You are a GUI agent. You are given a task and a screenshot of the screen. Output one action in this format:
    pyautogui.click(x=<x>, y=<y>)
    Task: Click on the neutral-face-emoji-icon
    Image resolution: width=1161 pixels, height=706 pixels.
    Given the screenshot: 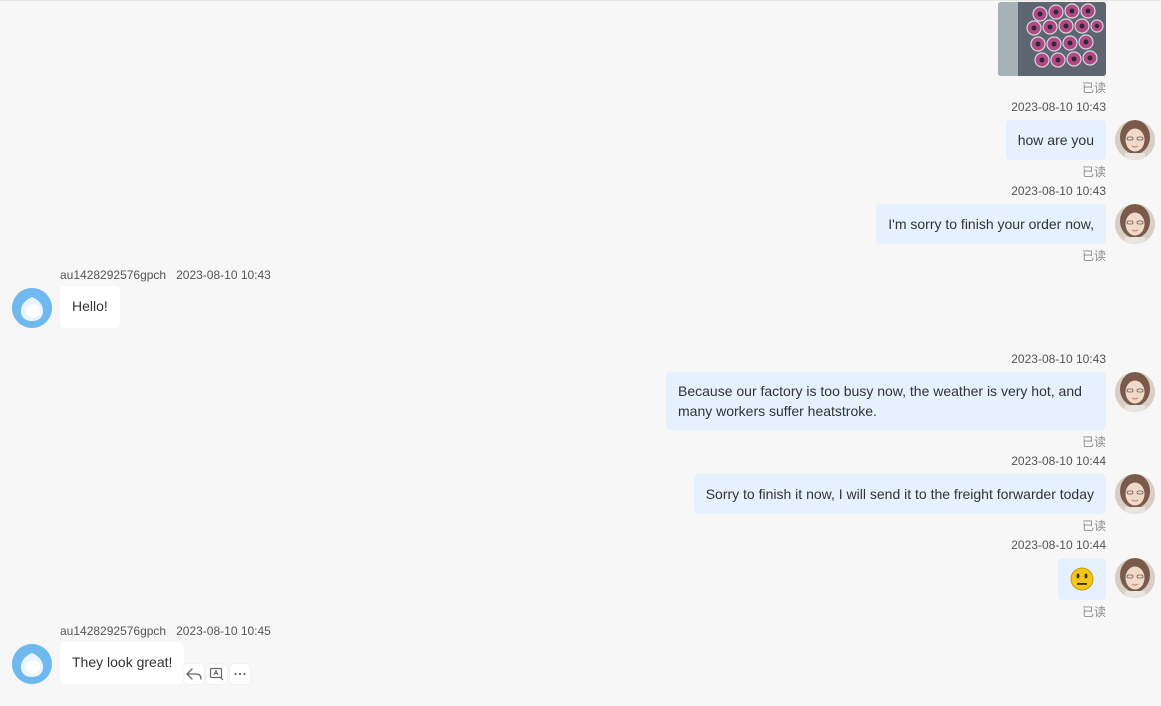 What is the action you would take?
    pyautogui.click(x=1082, y=579)
    